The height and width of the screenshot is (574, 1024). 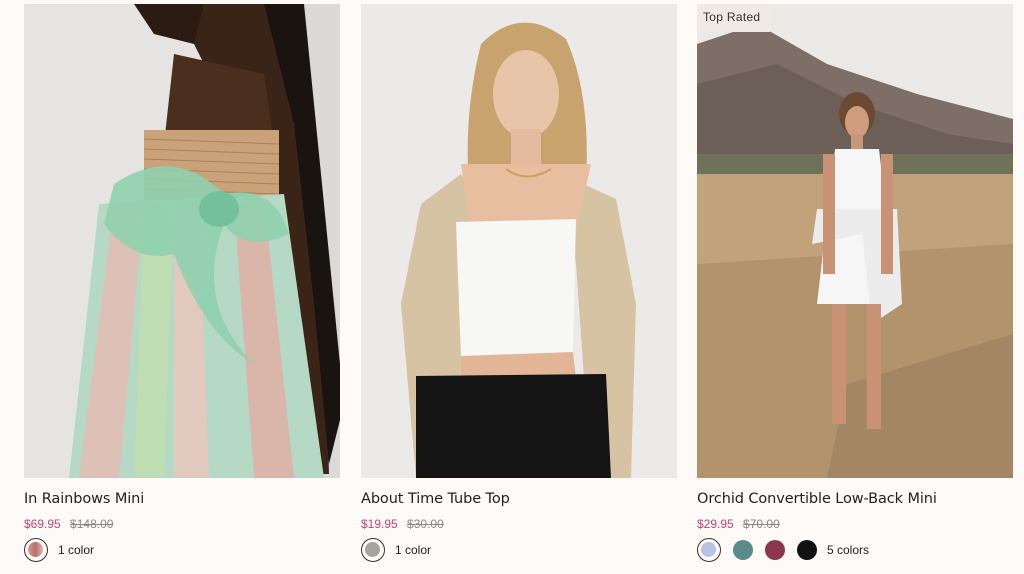 I want to click on product-price: $29.95 $70.00, so click(x=855, y=524).